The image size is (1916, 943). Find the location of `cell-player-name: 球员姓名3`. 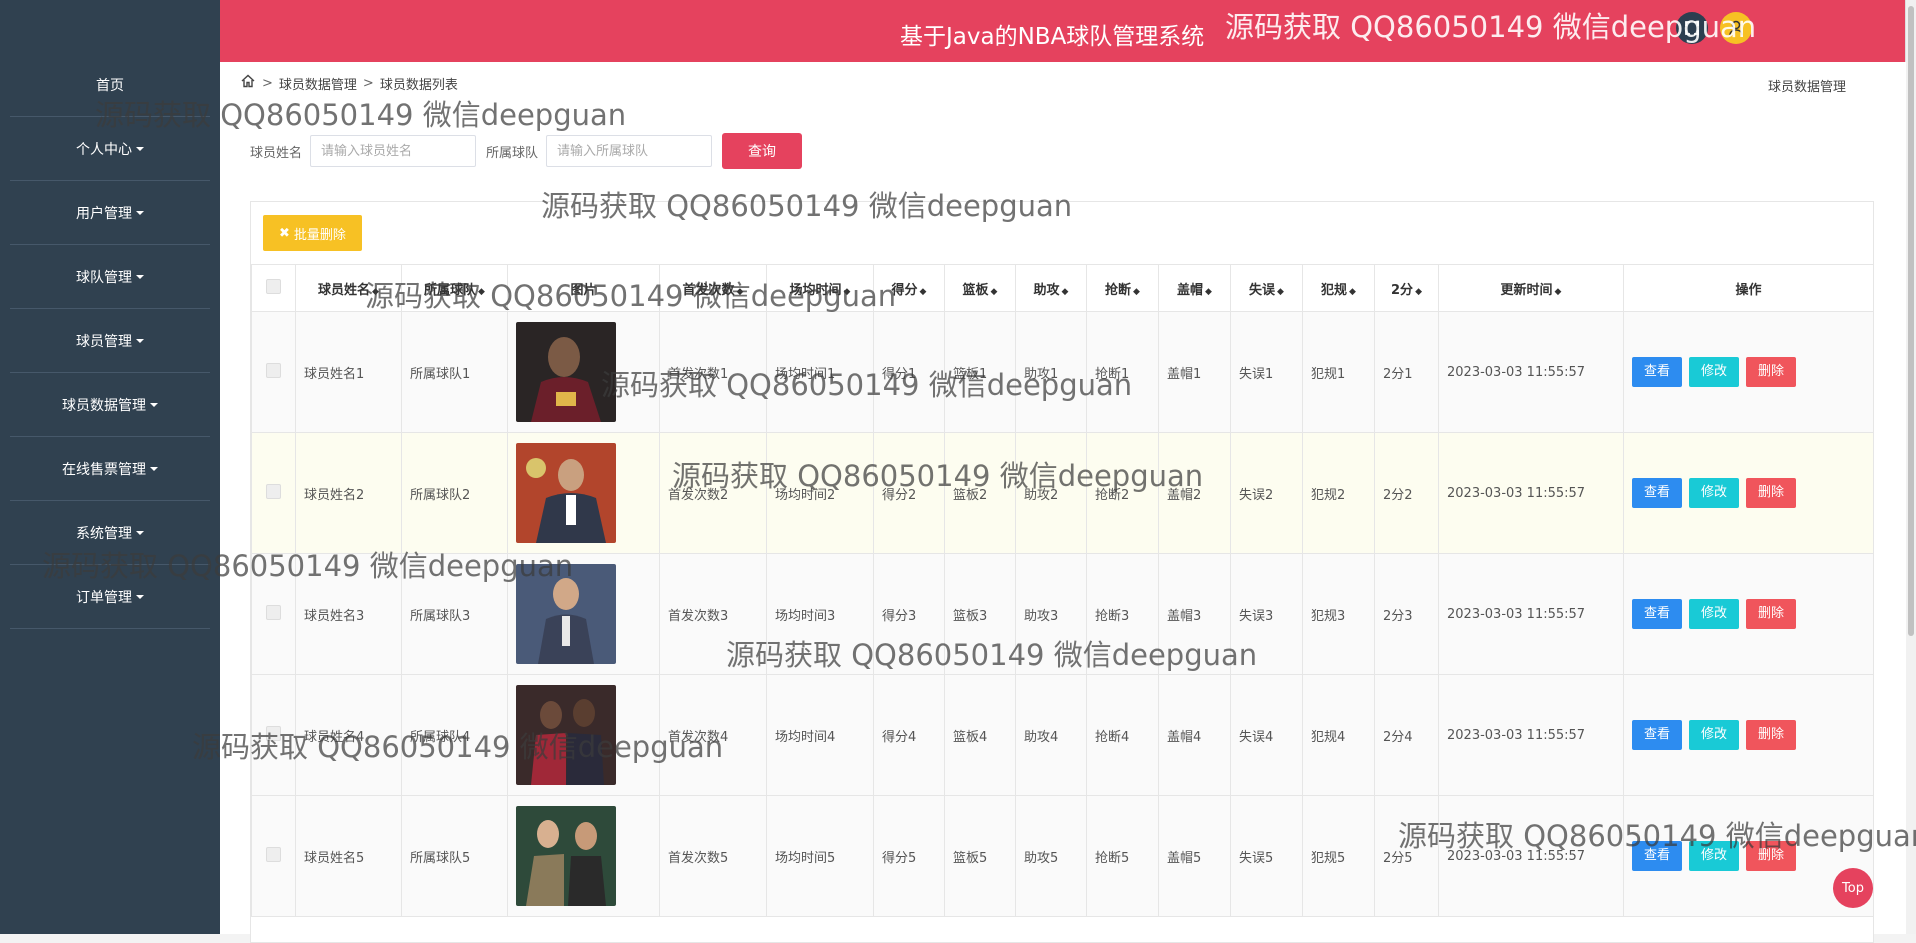

cell-player-name: 球员姓名3 is located at coordinates (348, 614).